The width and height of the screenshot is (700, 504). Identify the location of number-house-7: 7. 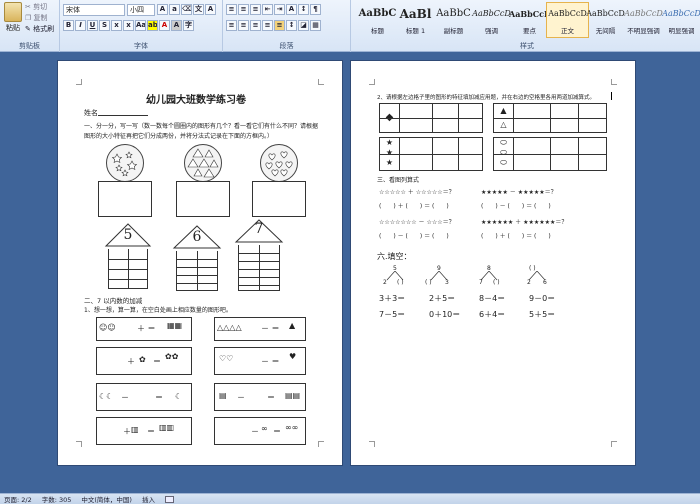
(259, 255).